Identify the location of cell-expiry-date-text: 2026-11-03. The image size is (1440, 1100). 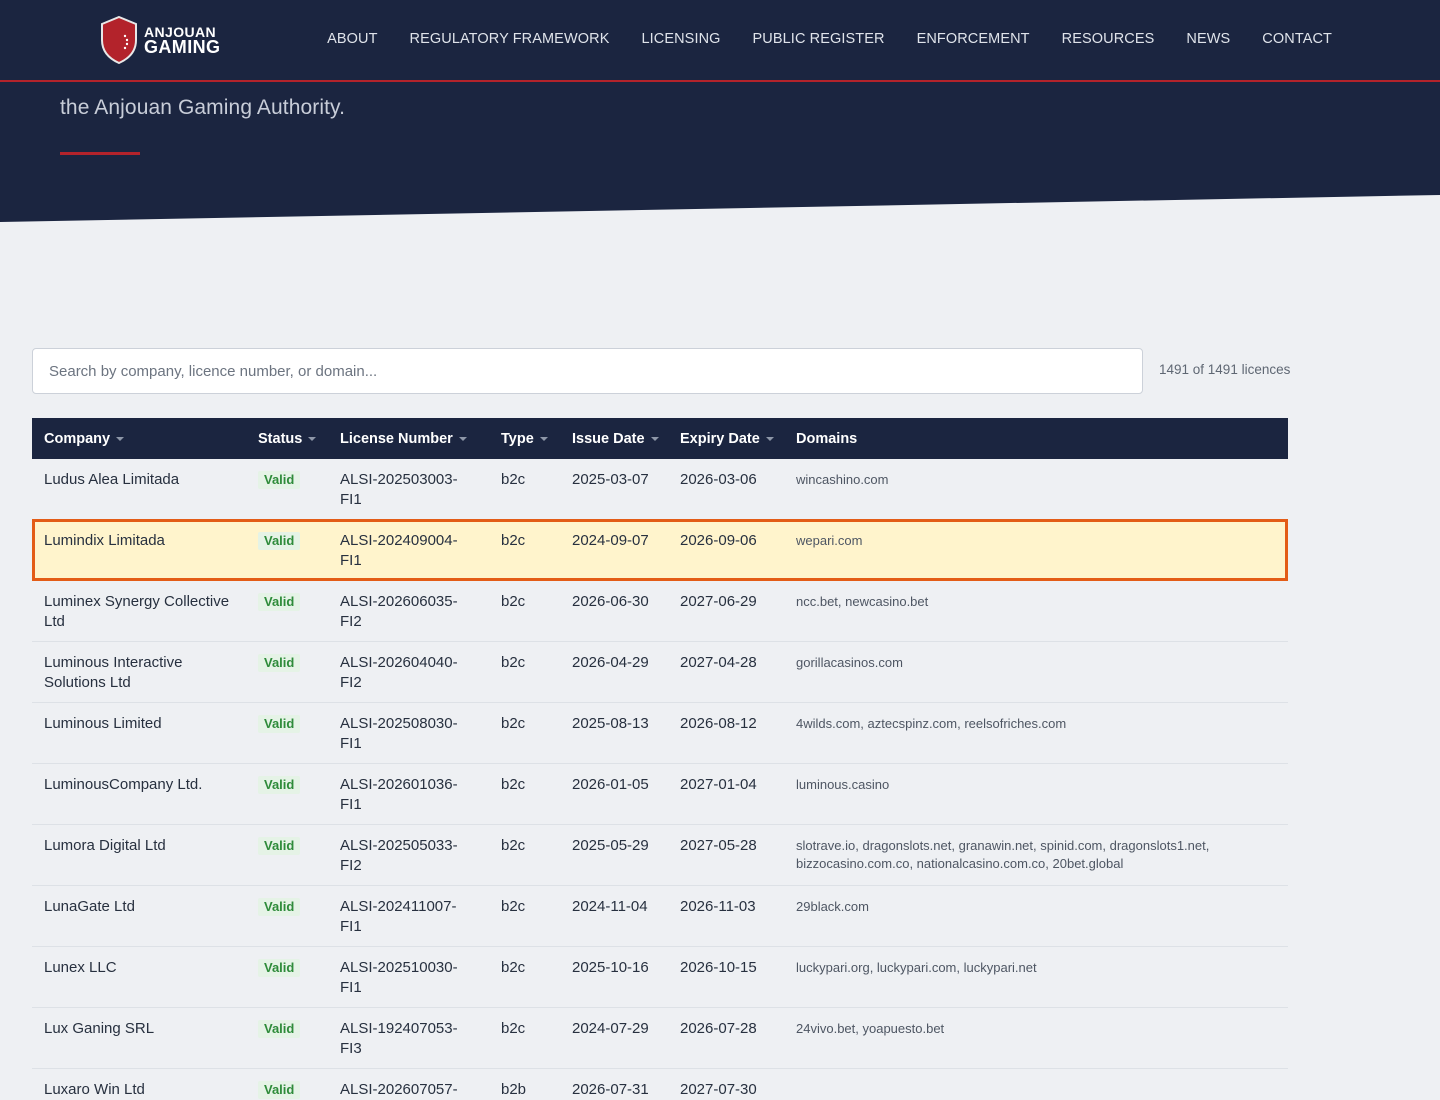
(718, 906).